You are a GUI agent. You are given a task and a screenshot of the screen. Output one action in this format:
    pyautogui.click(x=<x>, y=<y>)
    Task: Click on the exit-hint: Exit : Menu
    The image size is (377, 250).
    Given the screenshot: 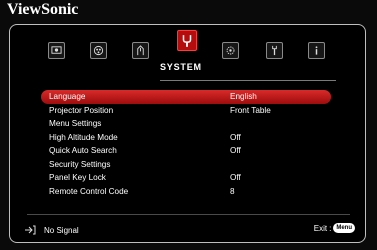 What is the action you would take?
    pyautogui.click(x=334, y=228)
    